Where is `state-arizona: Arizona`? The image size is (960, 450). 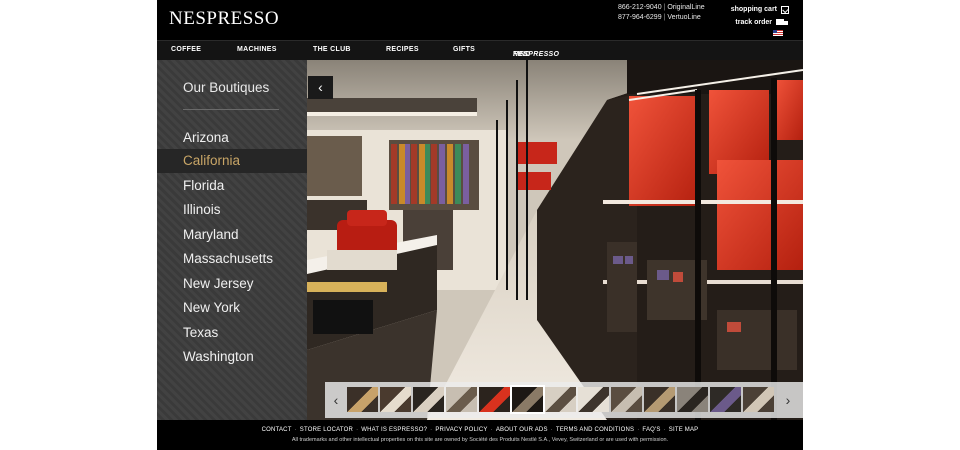
state-arizona: Arizona is located at coordinates (232, 138).